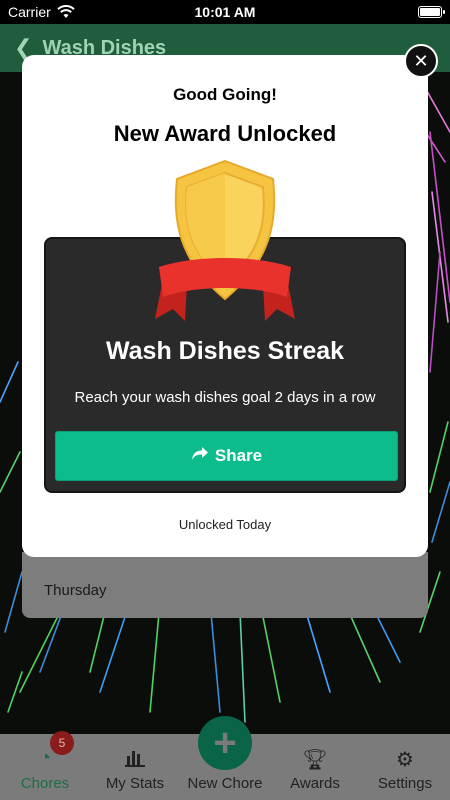  I want to click on day-card: Thursday, so click(225, 585).